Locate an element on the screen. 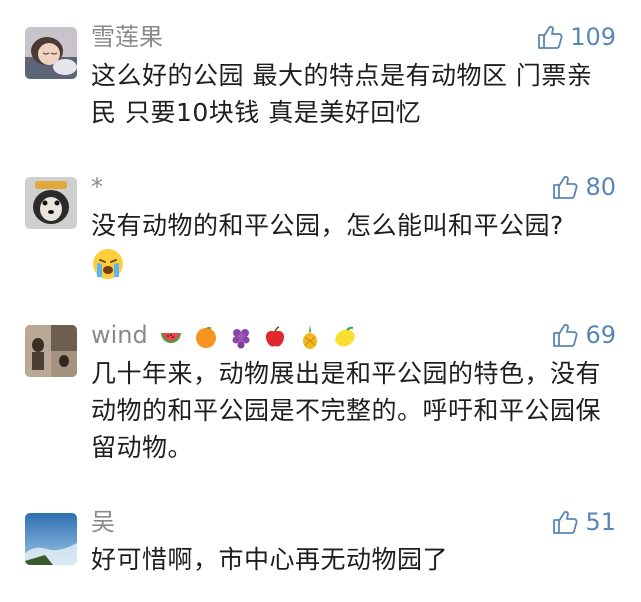 Image resolution: width=641 pixels, height=602 pixels. comment-text-body: 没有动物的和平公园，怎么能叫和平公园? is located at coordinates (327, 225).